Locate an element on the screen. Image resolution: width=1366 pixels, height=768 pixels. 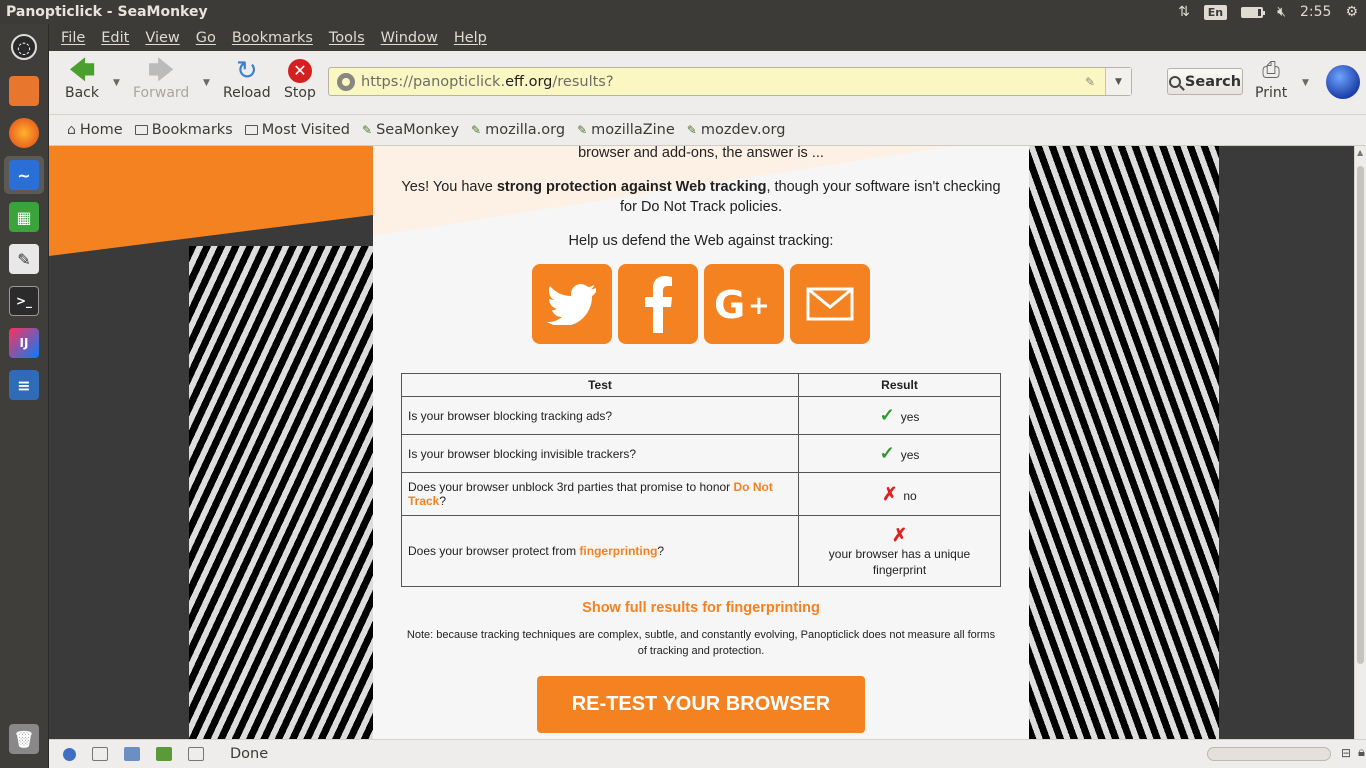
stop-button: ✕ Stop is located at coordinates (300, 79).